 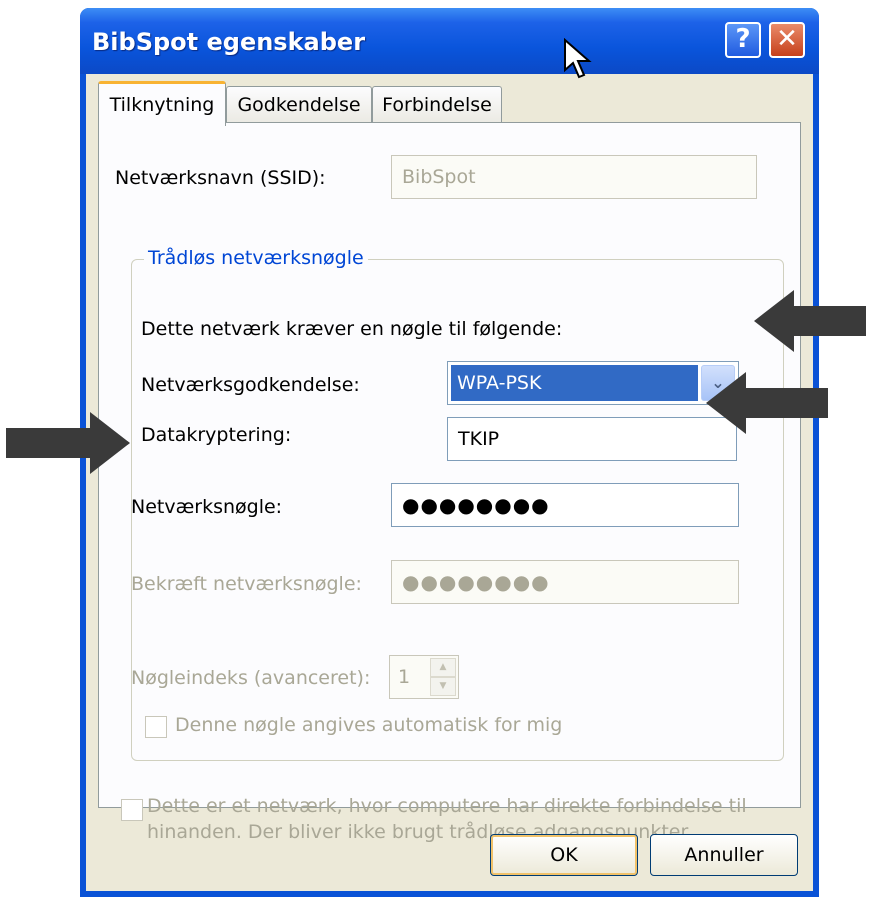 What do you see at coordinates (207, 507) in the screenshot?
I see `key-label: Netværksnøgle:` at bounding box center [207, 507].